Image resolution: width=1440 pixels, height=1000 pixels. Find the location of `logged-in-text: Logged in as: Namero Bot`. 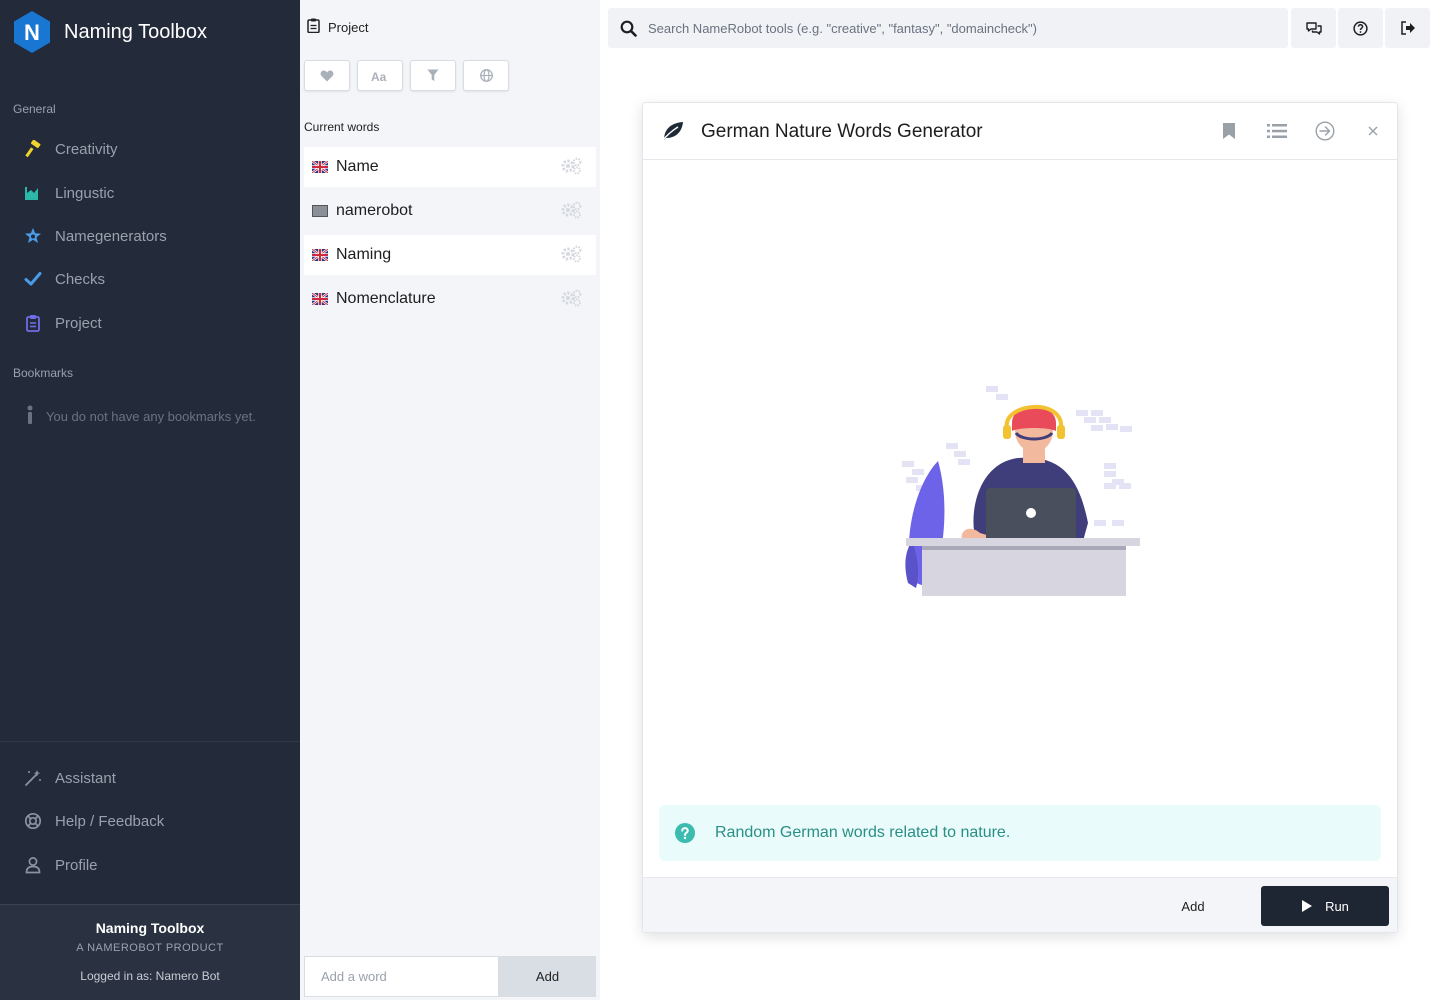

logged-in-text: Logged in as: Namero Bot is located at coordinates (150, 976).